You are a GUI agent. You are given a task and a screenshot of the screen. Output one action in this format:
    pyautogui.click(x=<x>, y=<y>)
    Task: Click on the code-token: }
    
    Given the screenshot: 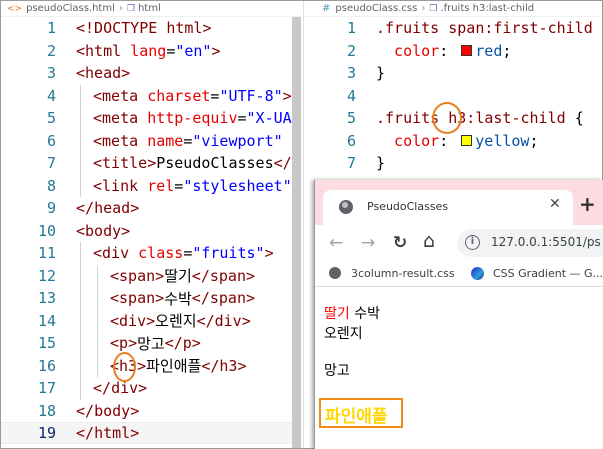 What is the action you would take?
    pyautogui.click(x=381, y=73)
    